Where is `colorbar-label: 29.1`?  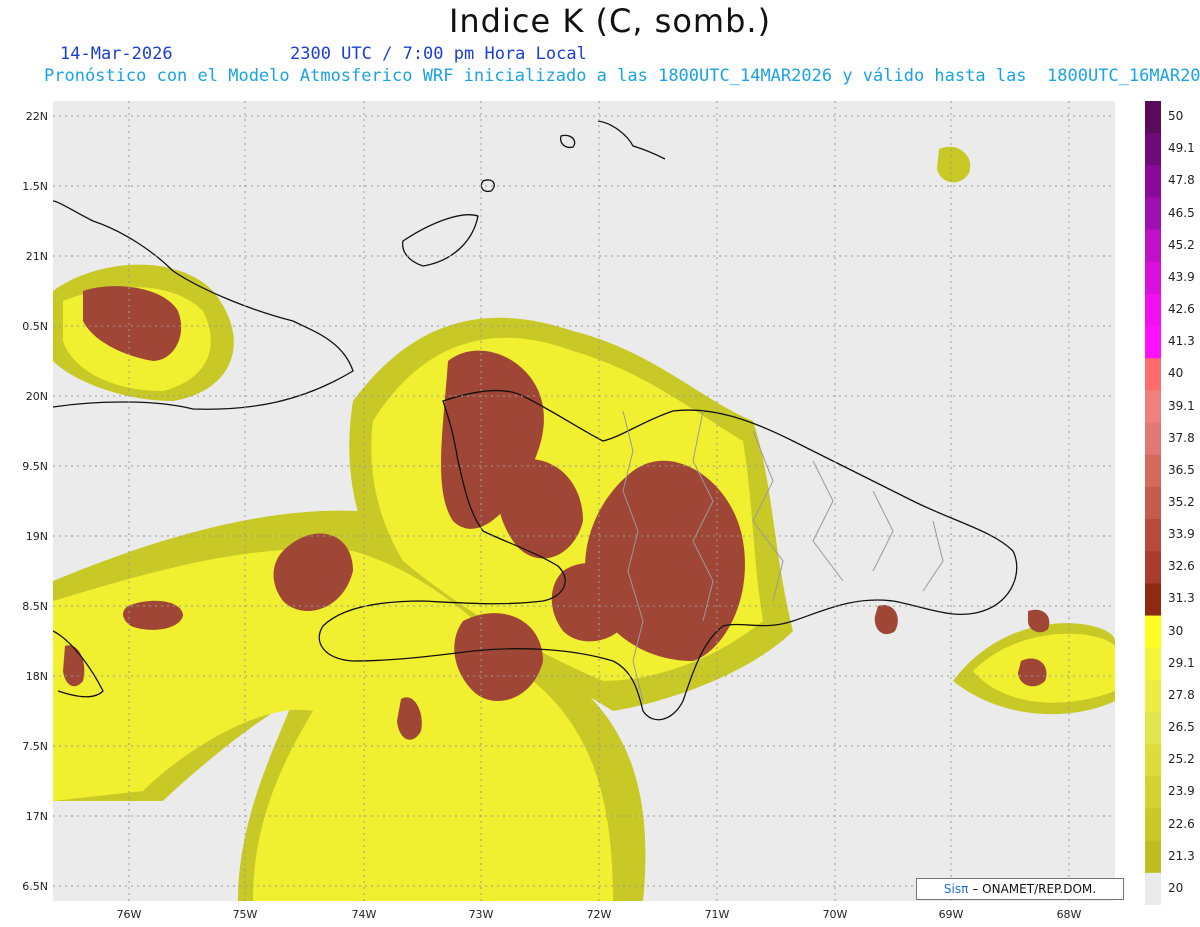
colorbar-label: 29.1 is located at coordinates (1181, 662).